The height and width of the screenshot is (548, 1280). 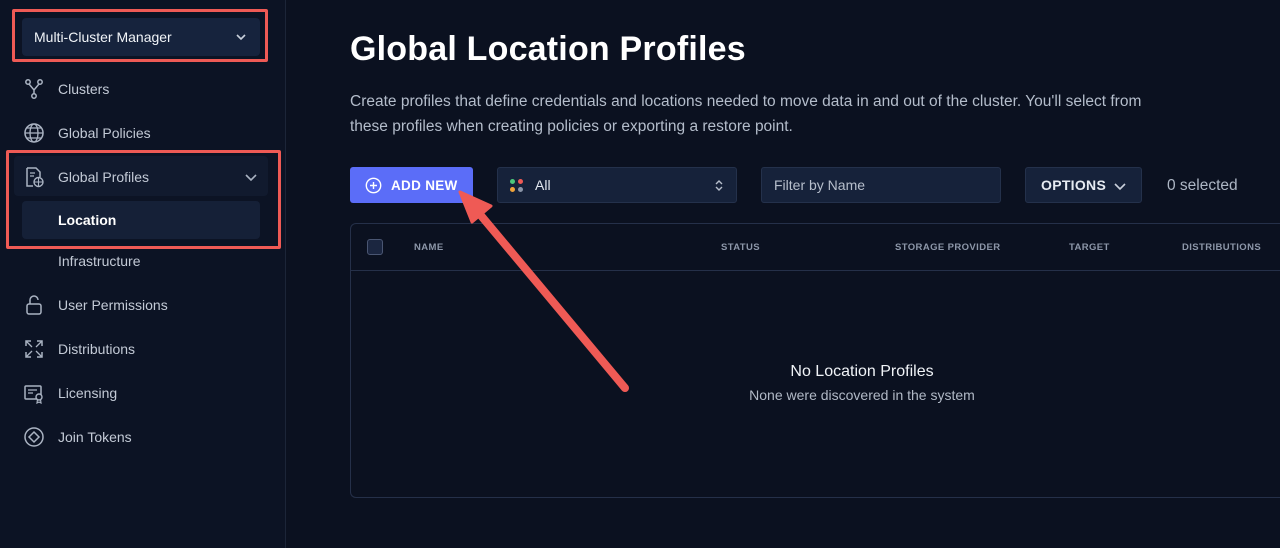 What do you see at coordinates (373, 185) in the screenshot?
I see `plus-circle-icon` at bounding box center [373, 185].